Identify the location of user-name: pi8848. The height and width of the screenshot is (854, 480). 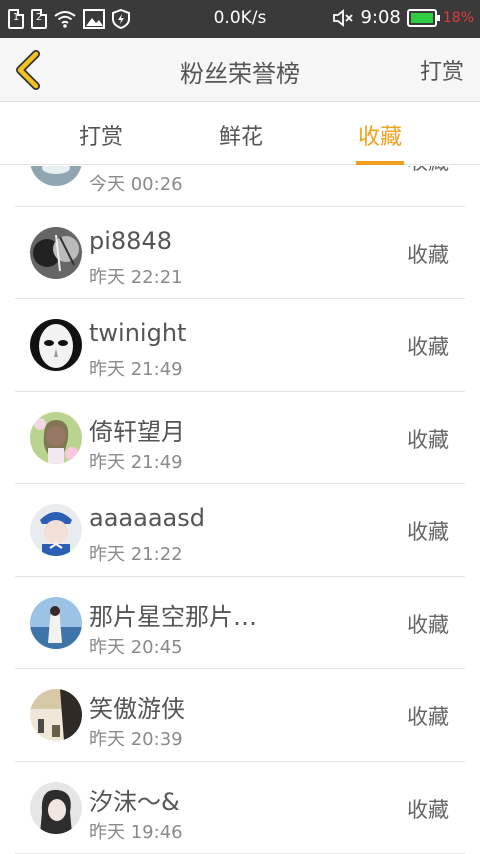
(130, 240).